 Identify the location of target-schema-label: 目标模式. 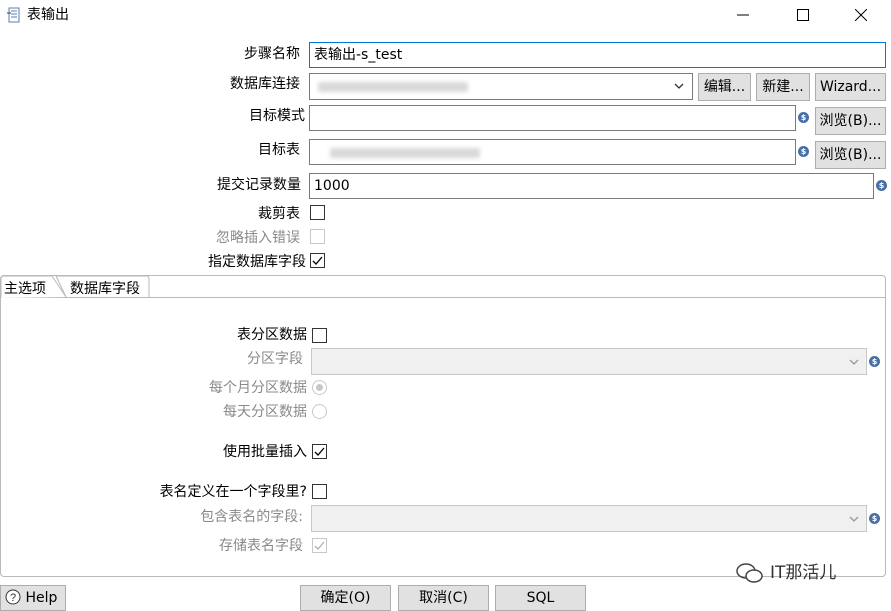
(277, 116).